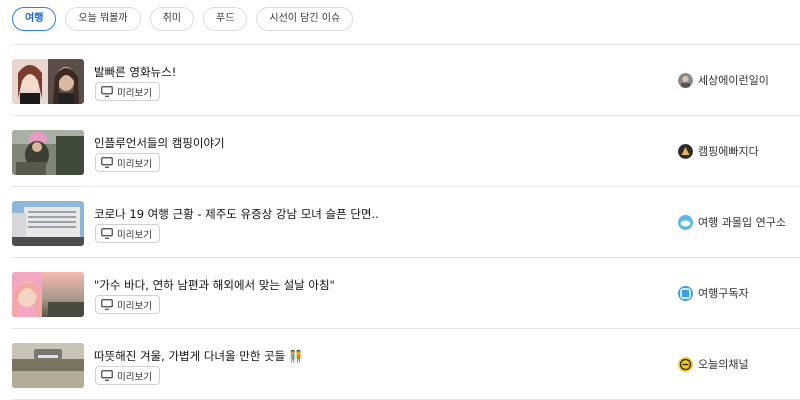 This screenshot has height=400, width=800. I want to click on tab-what-to-watch: 오늘 뭐볼까, so click(103, 19).